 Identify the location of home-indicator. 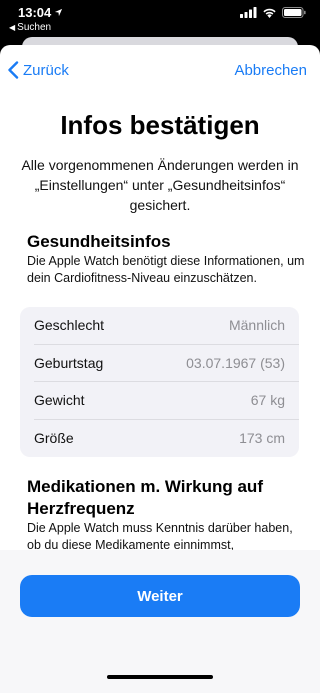
(160, 677).